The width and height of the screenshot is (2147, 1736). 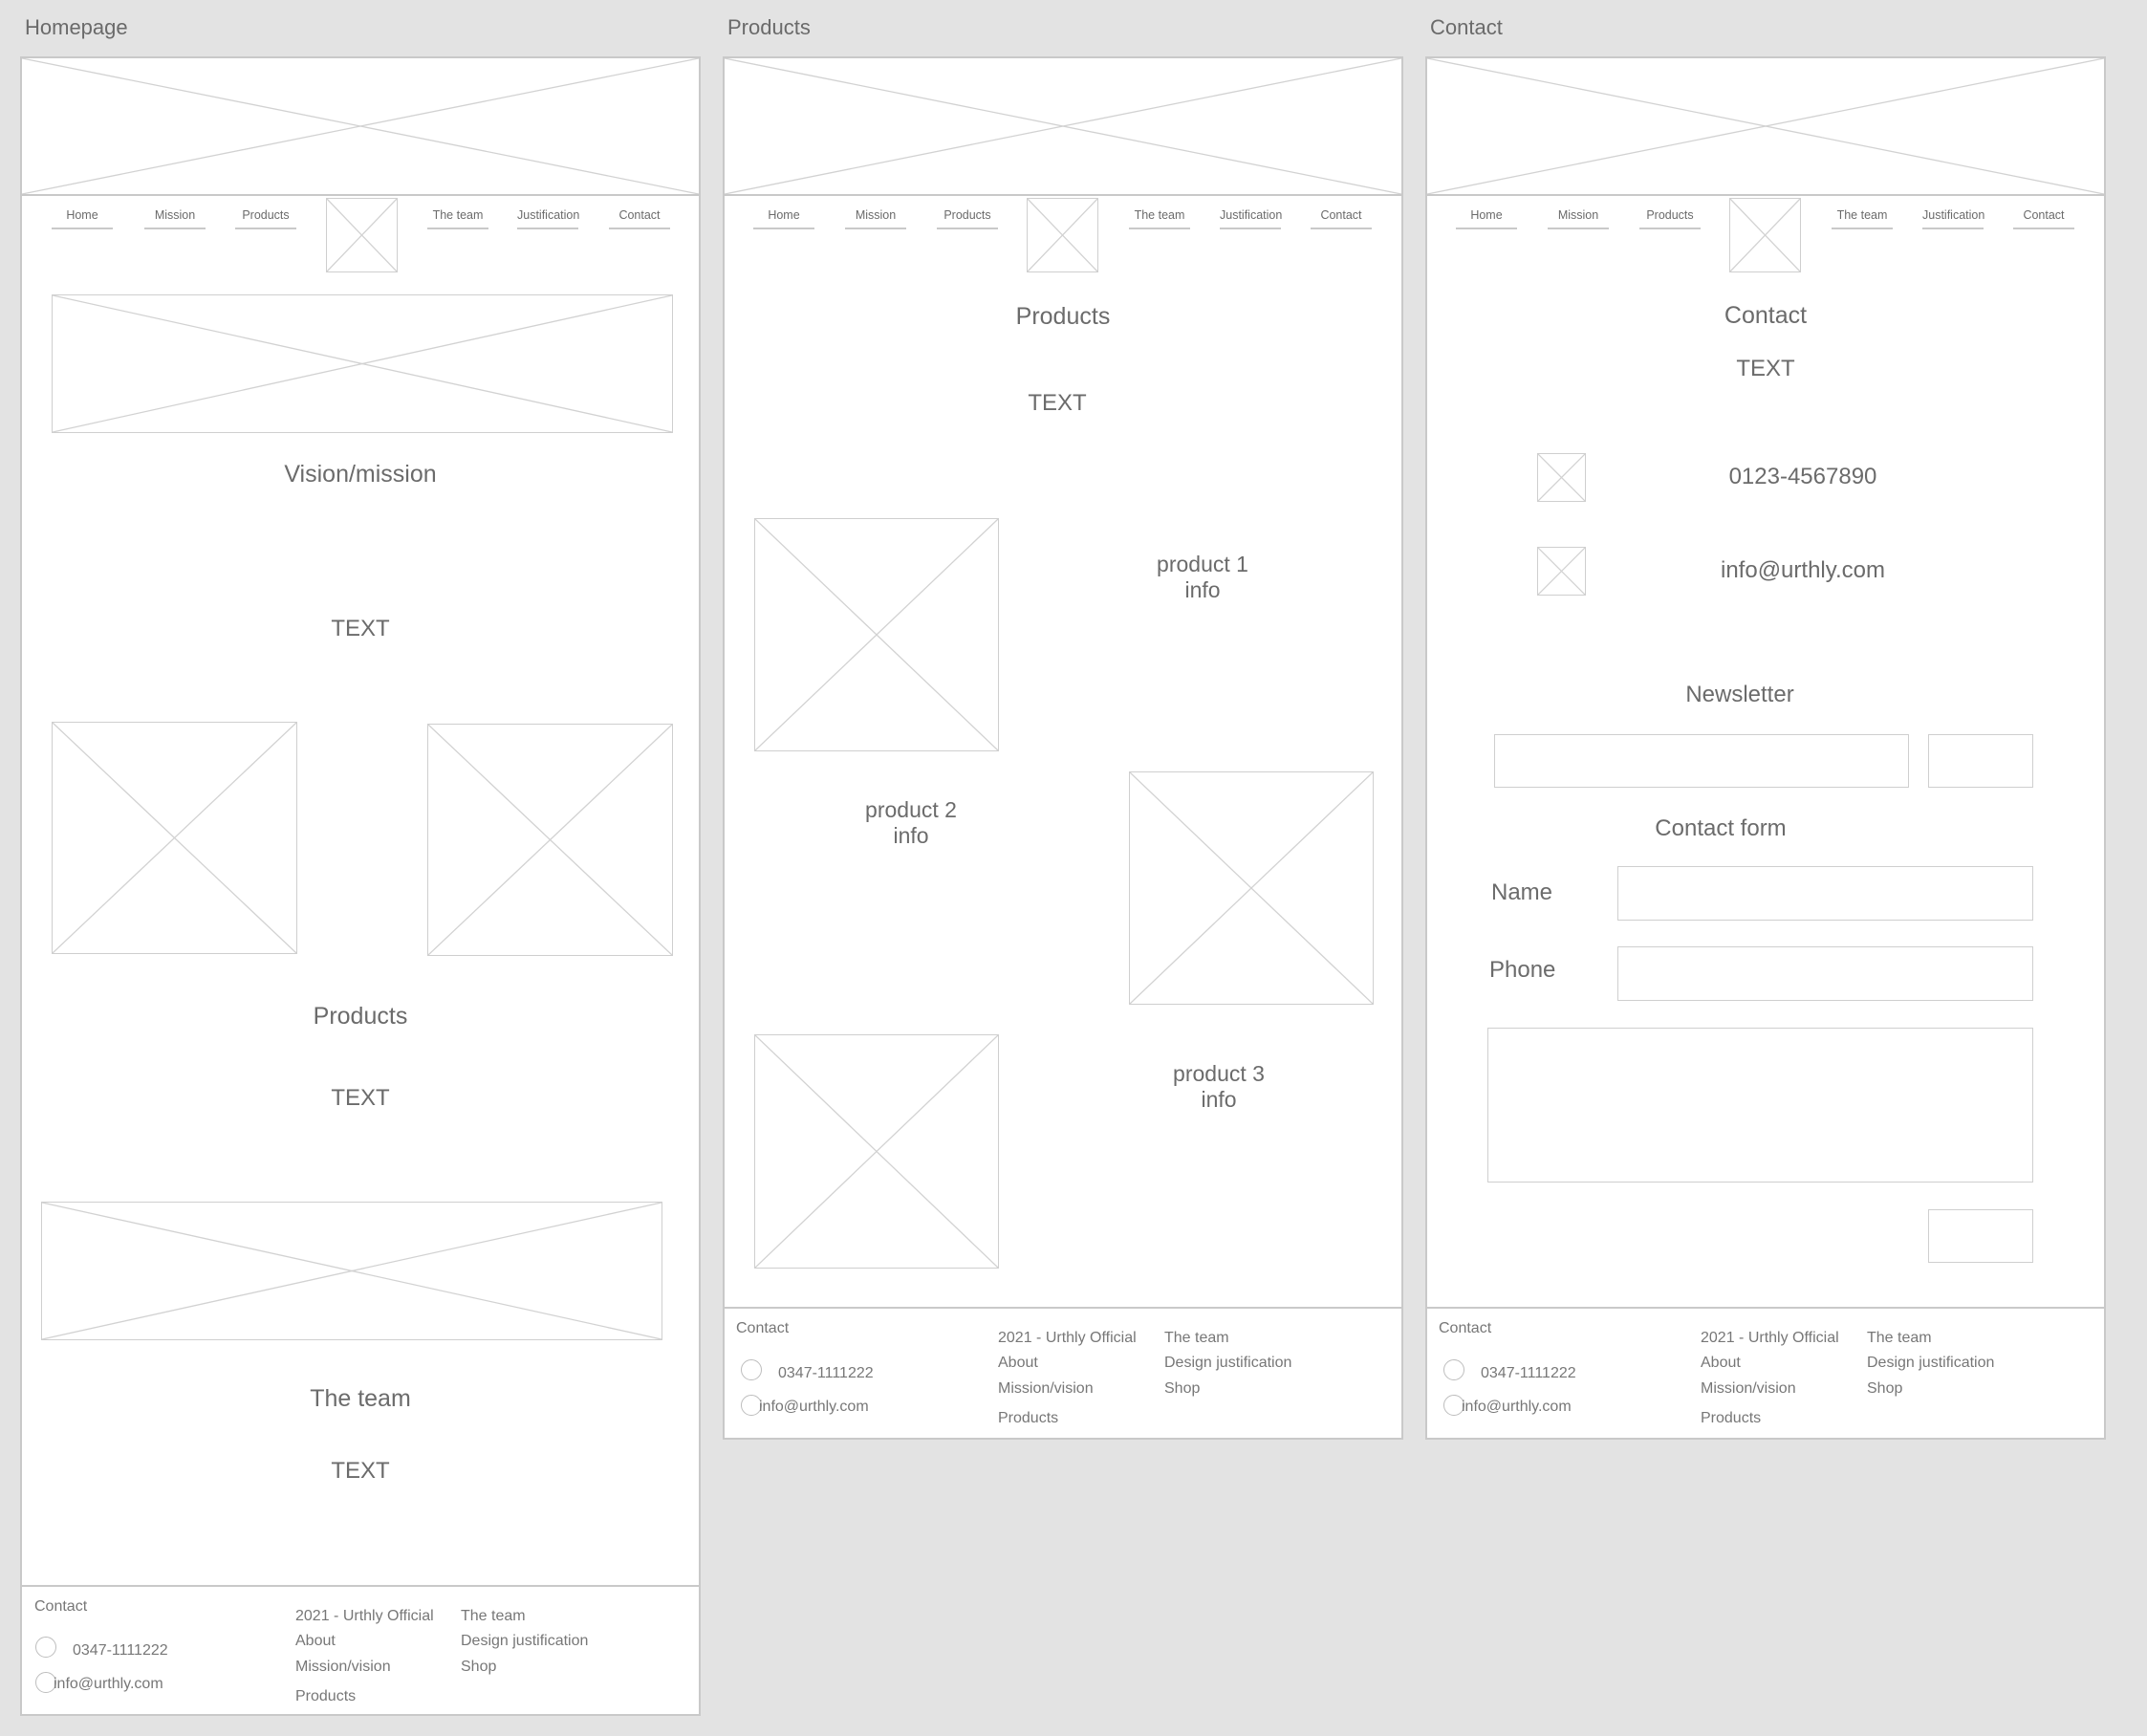 I want to click on product1-title: product 1, so click(x=1202, y=564).